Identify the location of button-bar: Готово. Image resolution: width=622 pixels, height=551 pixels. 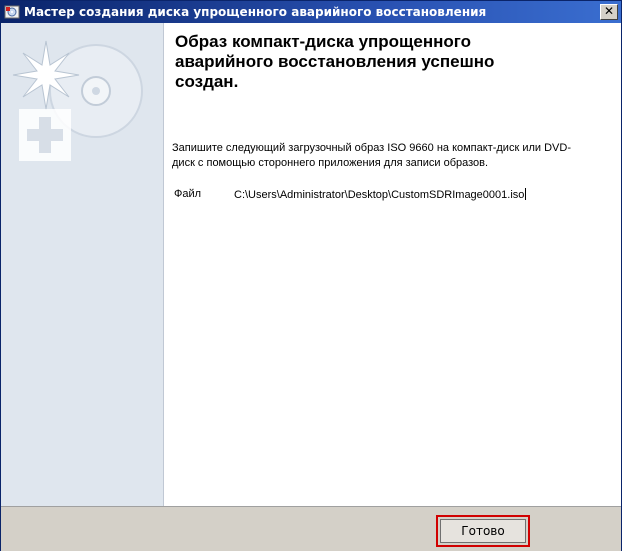
(311, 528).